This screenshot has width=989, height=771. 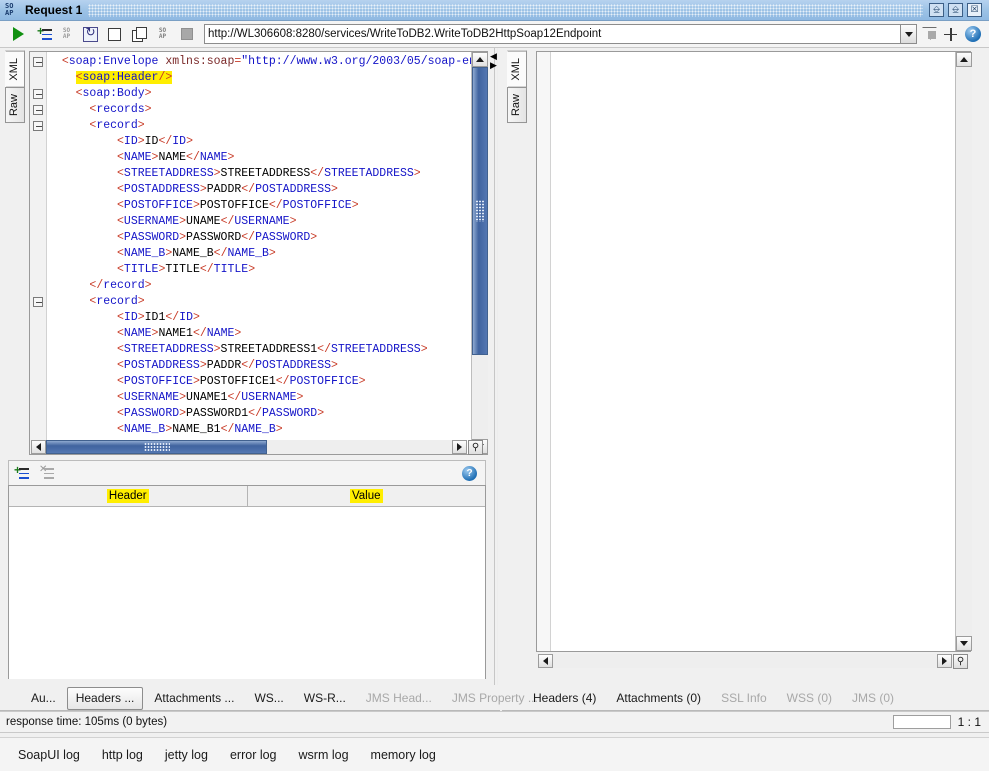 I want to click on create-test-request-button: SO AP, so click(x=66, y=34).